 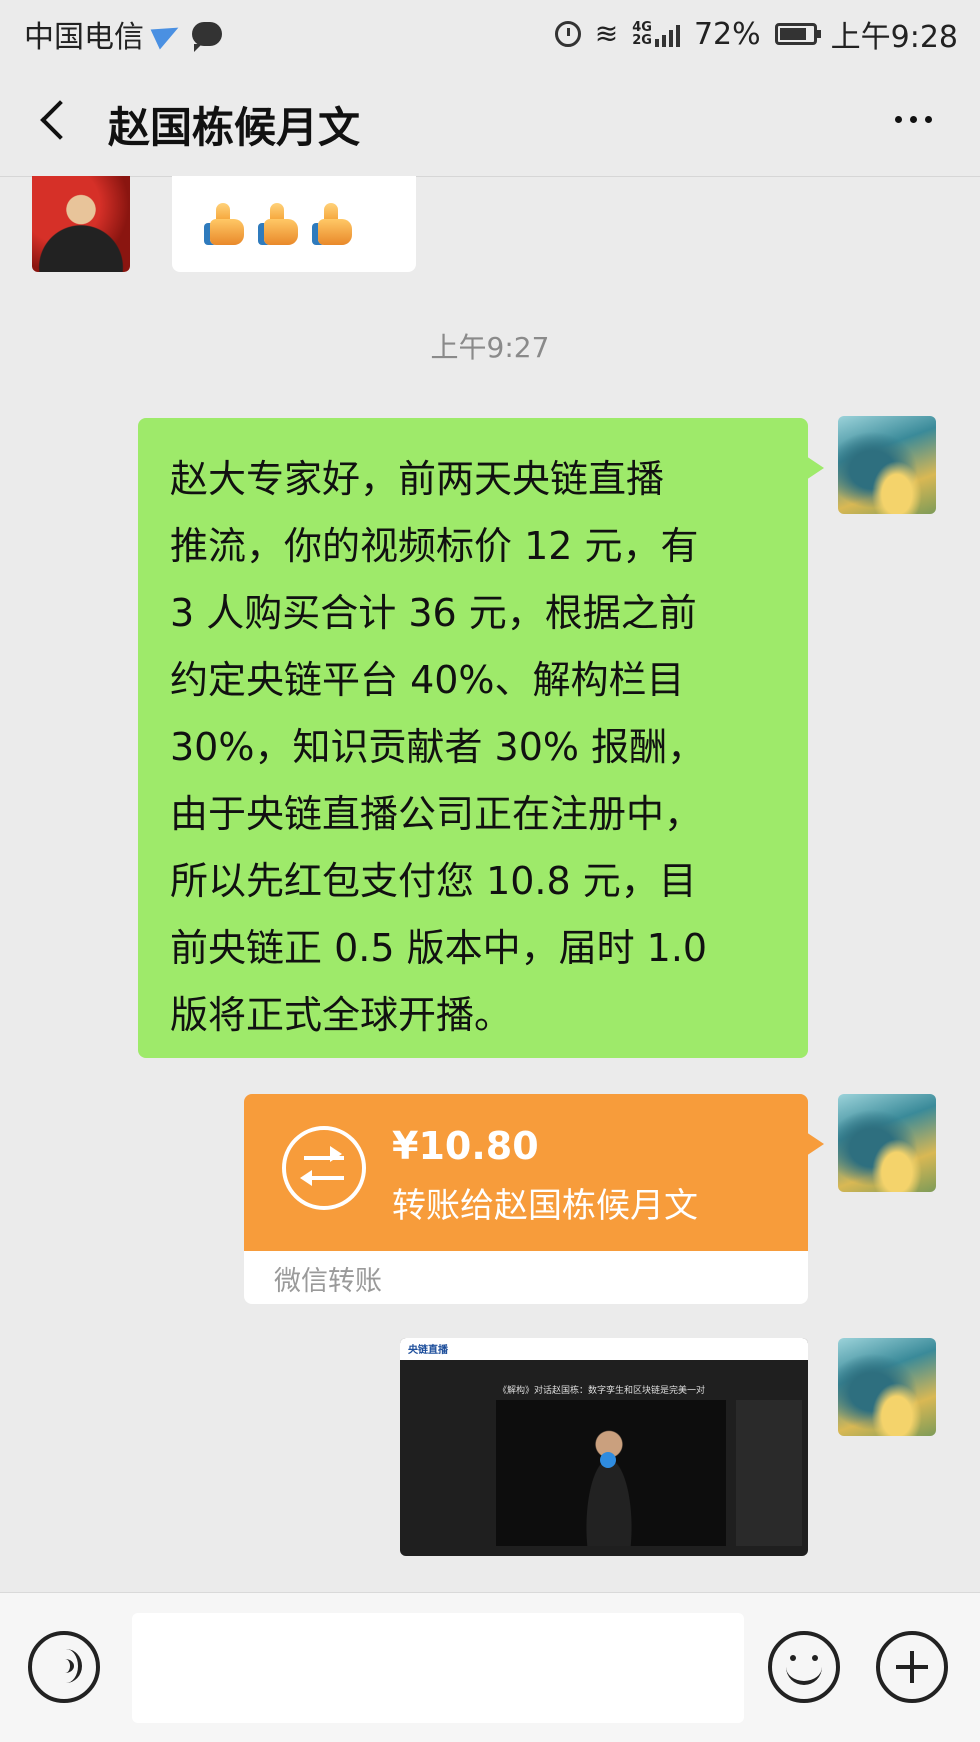 I want to click on transfer-description: 转账给赵国栋候月文, so click(x=545, y=1206).